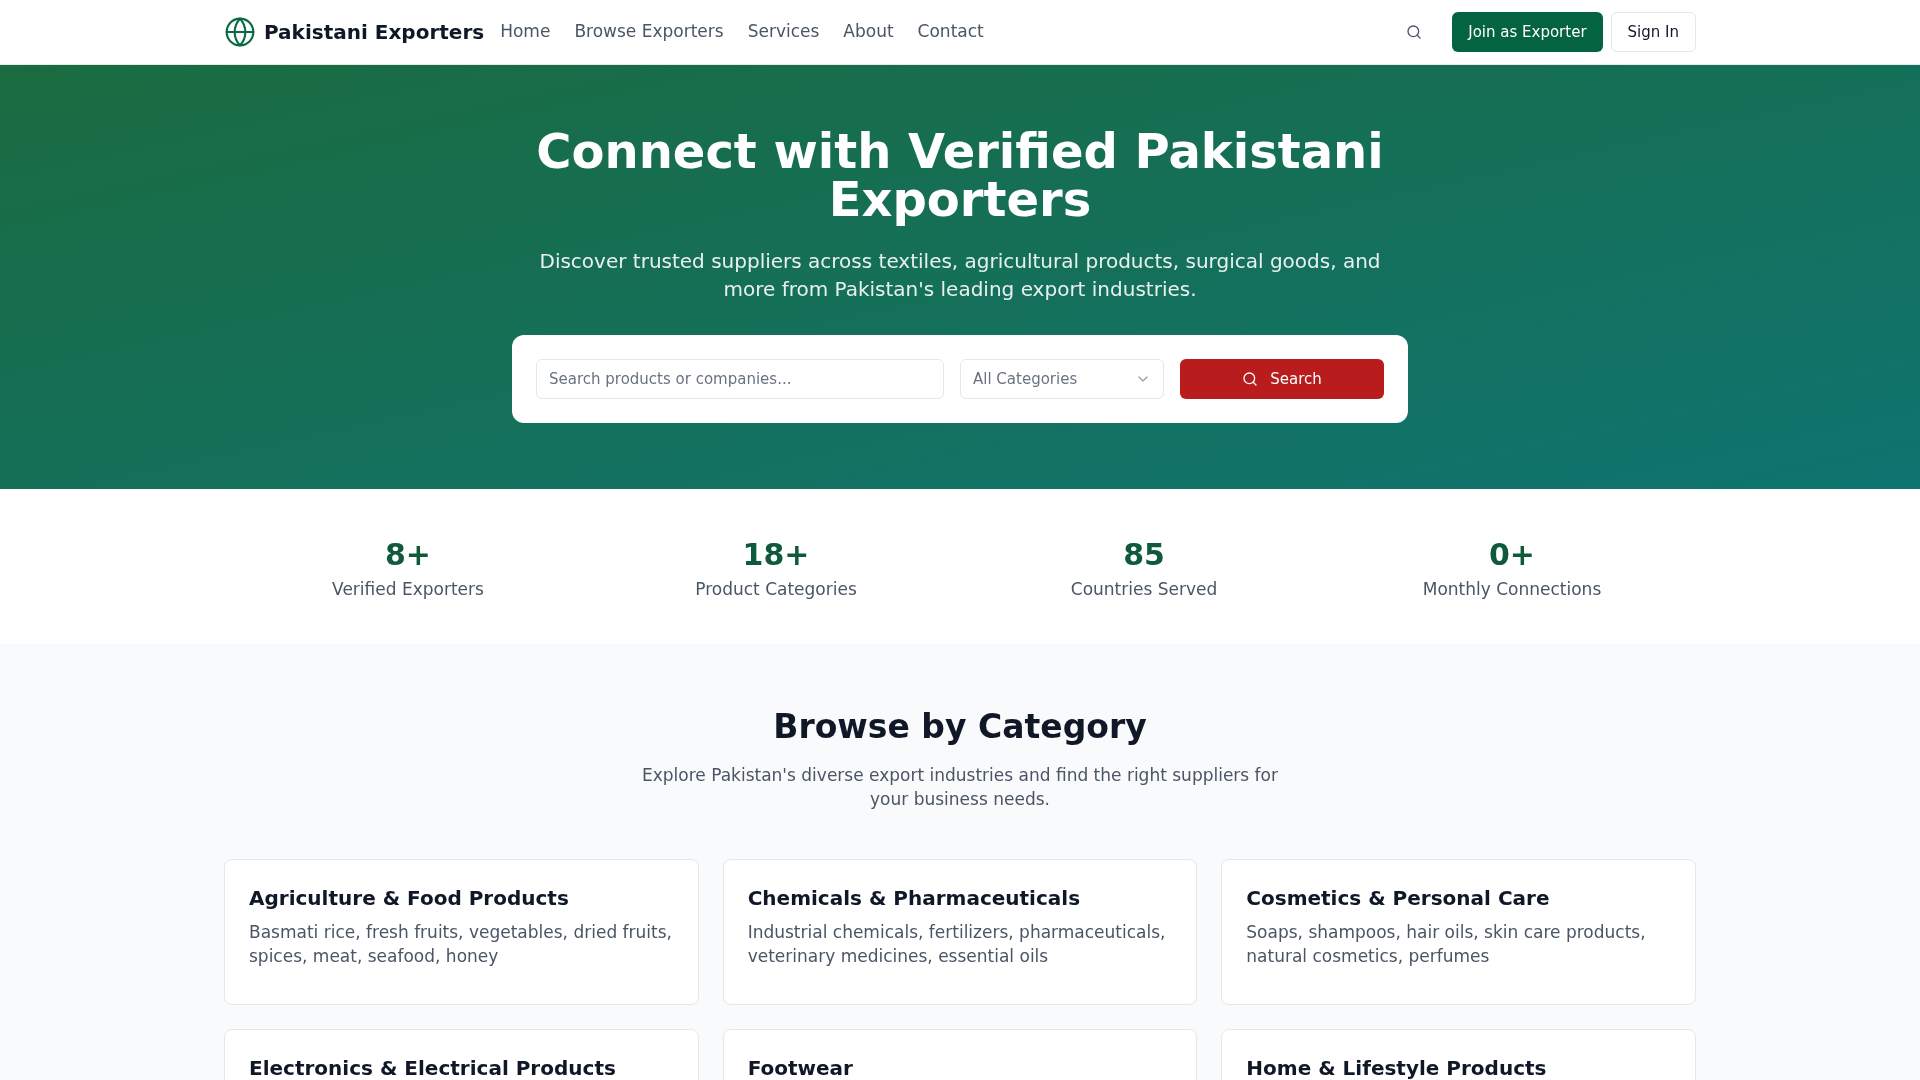 This screenshot has width=1920, height=1080. I want to click on globe-icon, so click(240, 32).